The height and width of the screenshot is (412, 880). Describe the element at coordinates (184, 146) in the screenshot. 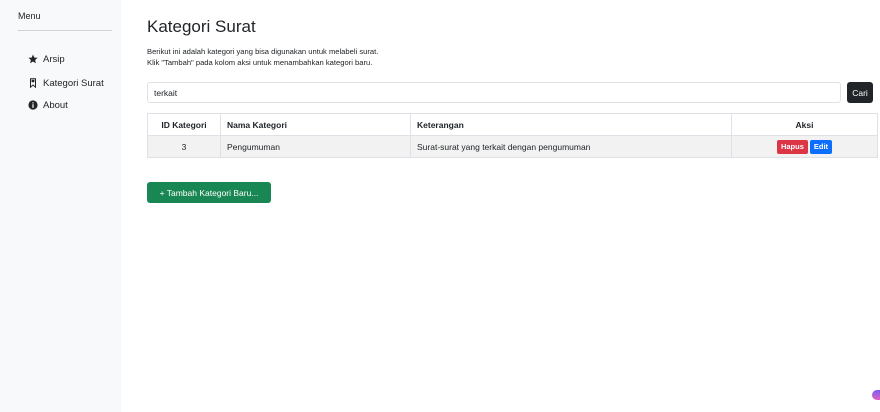

I see `cell-id: 3` at that location.